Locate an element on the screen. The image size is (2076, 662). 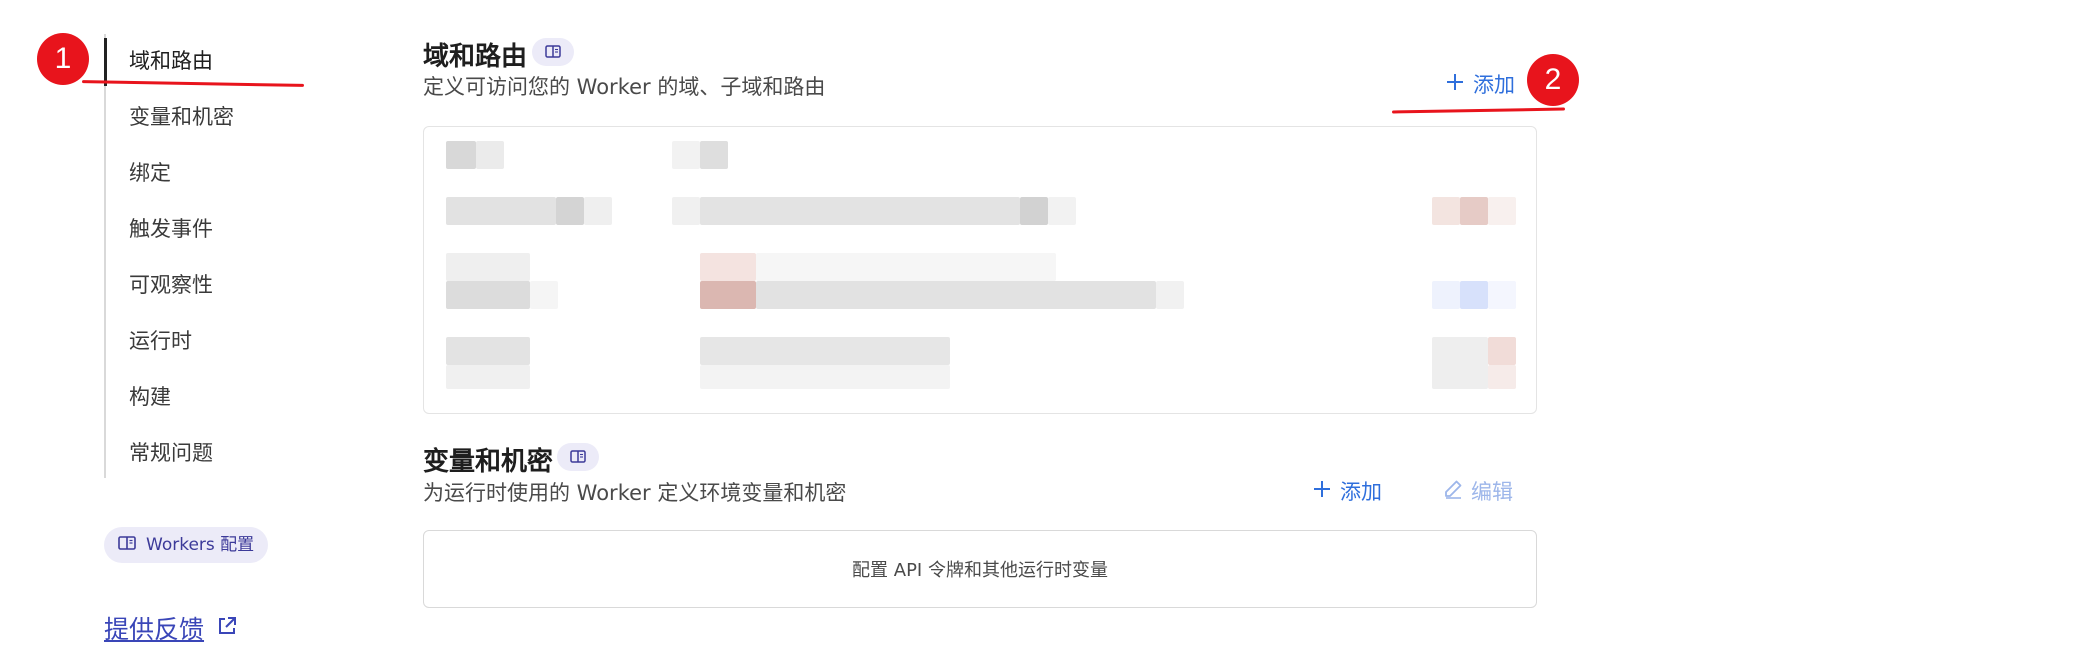
sidebar-item-general: 常规问题 is located at coordinates (171, 453).